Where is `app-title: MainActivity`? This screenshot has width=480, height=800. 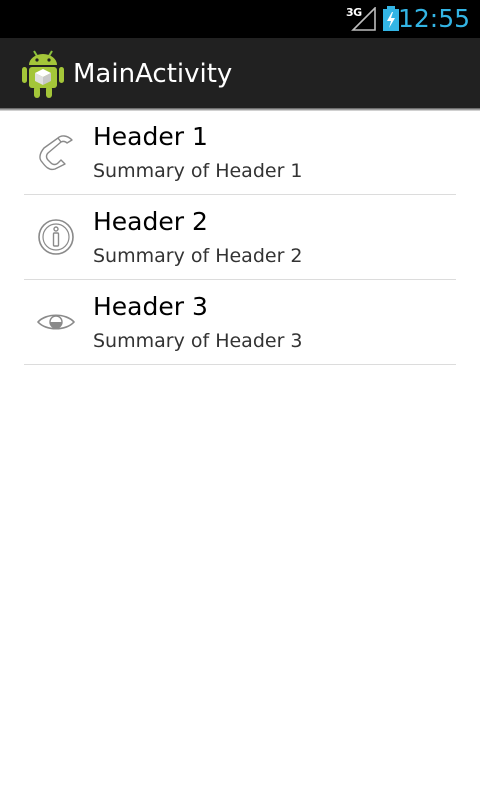
app-title: MainActivity is located at coordinates (153, 74).